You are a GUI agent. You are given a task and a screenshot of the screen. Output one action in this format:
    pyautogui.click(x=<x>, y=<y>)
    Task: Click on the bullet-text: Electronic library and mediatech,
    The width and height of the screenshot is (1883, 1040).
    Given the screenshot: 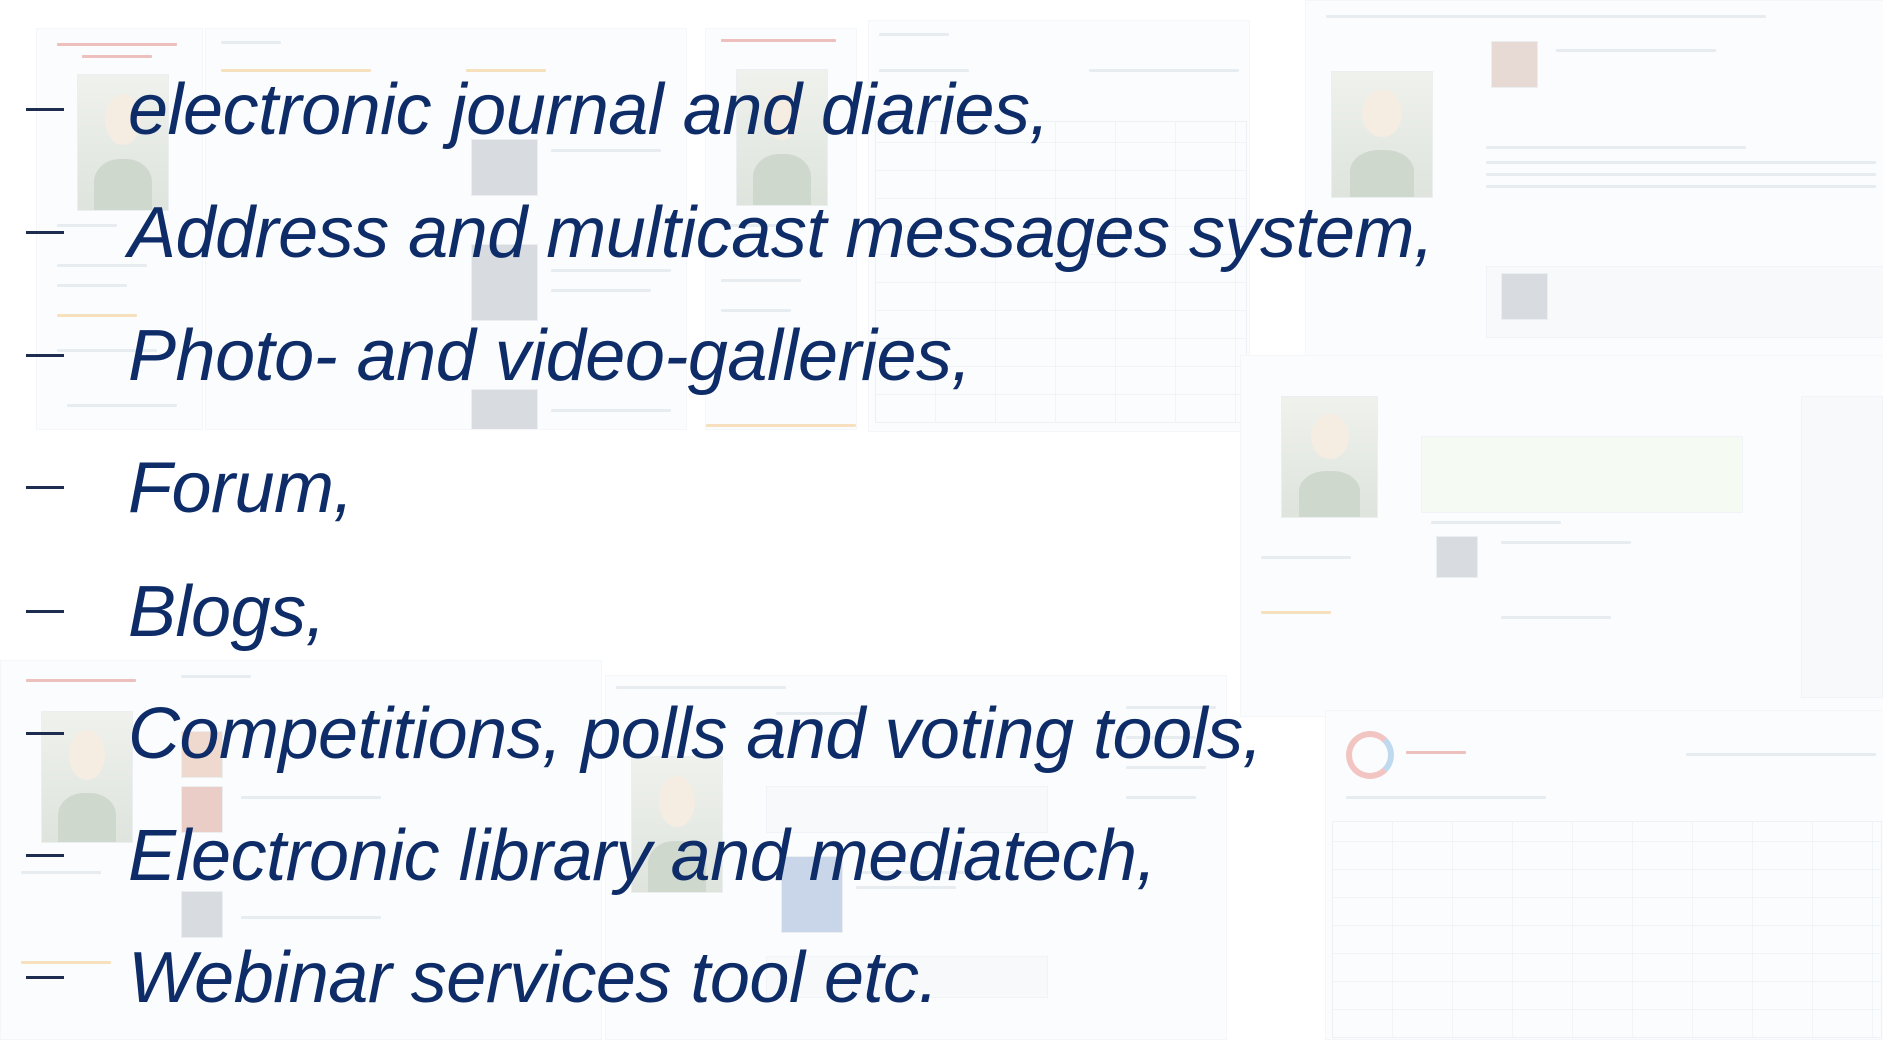 What is the action you would take?
    pyautogui.click(x=642, y=856)
    